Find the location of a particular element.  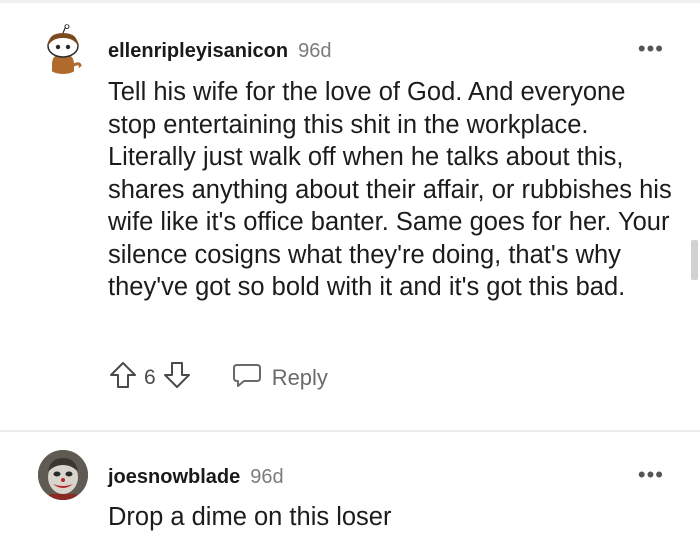

username: joesnowblade is located at coordinates (174, 477).